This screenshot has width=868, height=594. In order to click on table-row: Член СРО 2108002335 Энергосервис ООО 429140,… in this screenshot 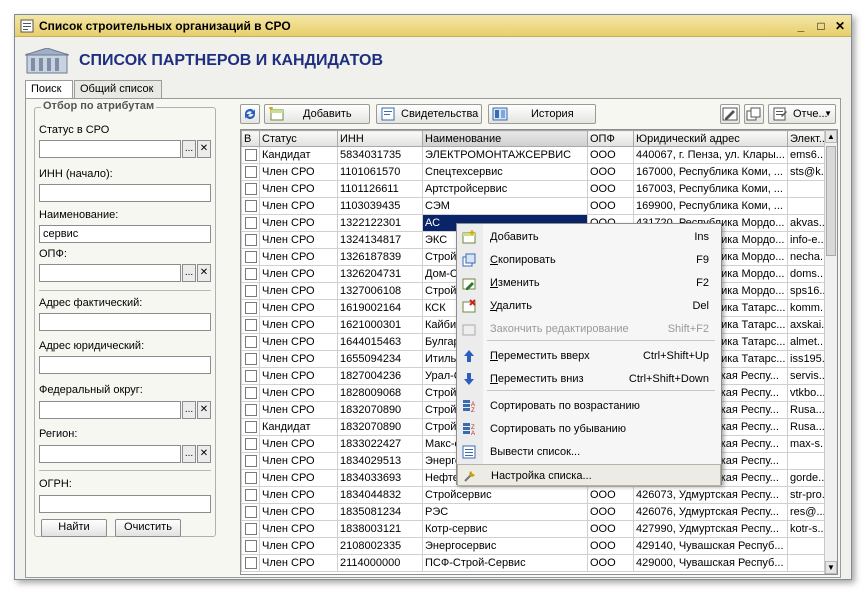, I will do `click(538, 546)`.